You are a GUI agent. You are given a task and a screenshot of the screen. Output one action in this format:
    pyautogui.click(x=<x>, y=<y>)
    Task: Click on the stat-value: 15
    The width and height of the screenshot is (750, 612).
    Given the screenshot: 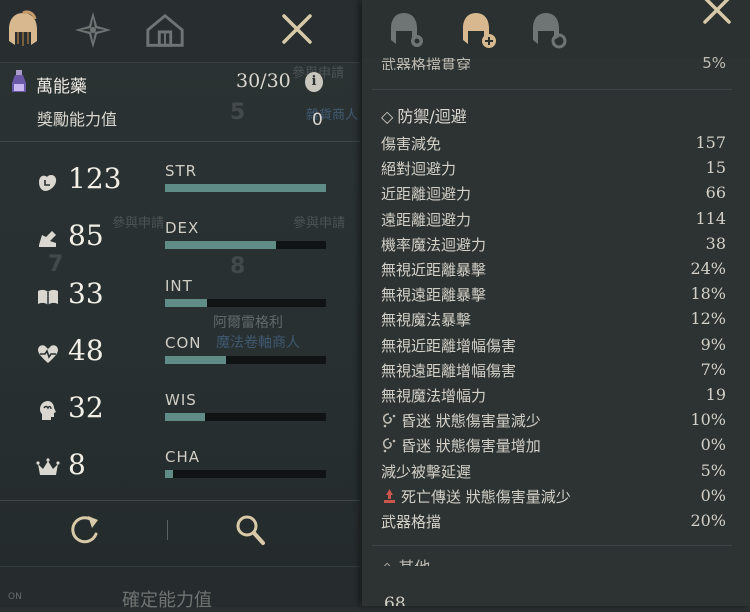 What is the action you would take?
    pyautogui.click(x=715, y=168)
    